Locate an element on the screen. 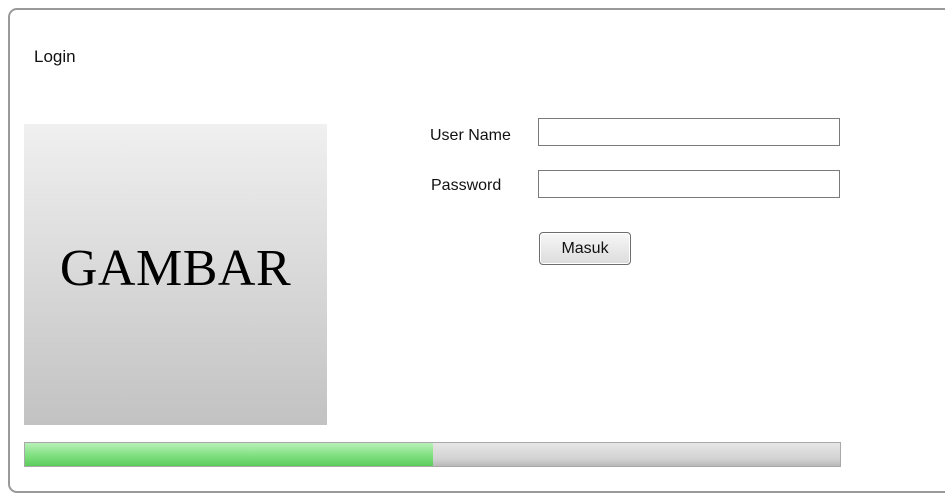 This screenshot has width=945, height=497. progress-fill is located at coordinates (229, 454).